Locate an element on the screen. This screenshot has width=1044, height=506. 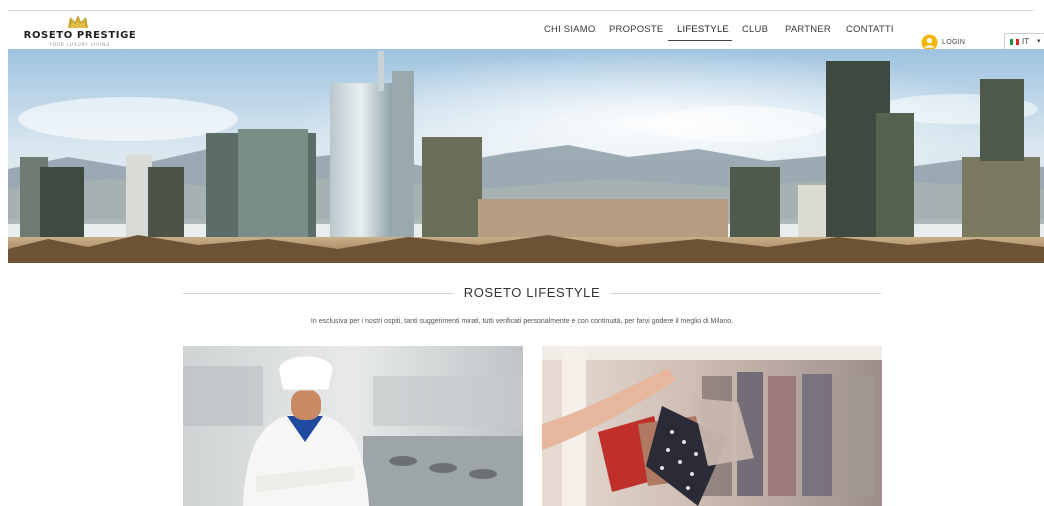
shopping-bags-image is located at coordinates (712, 426).